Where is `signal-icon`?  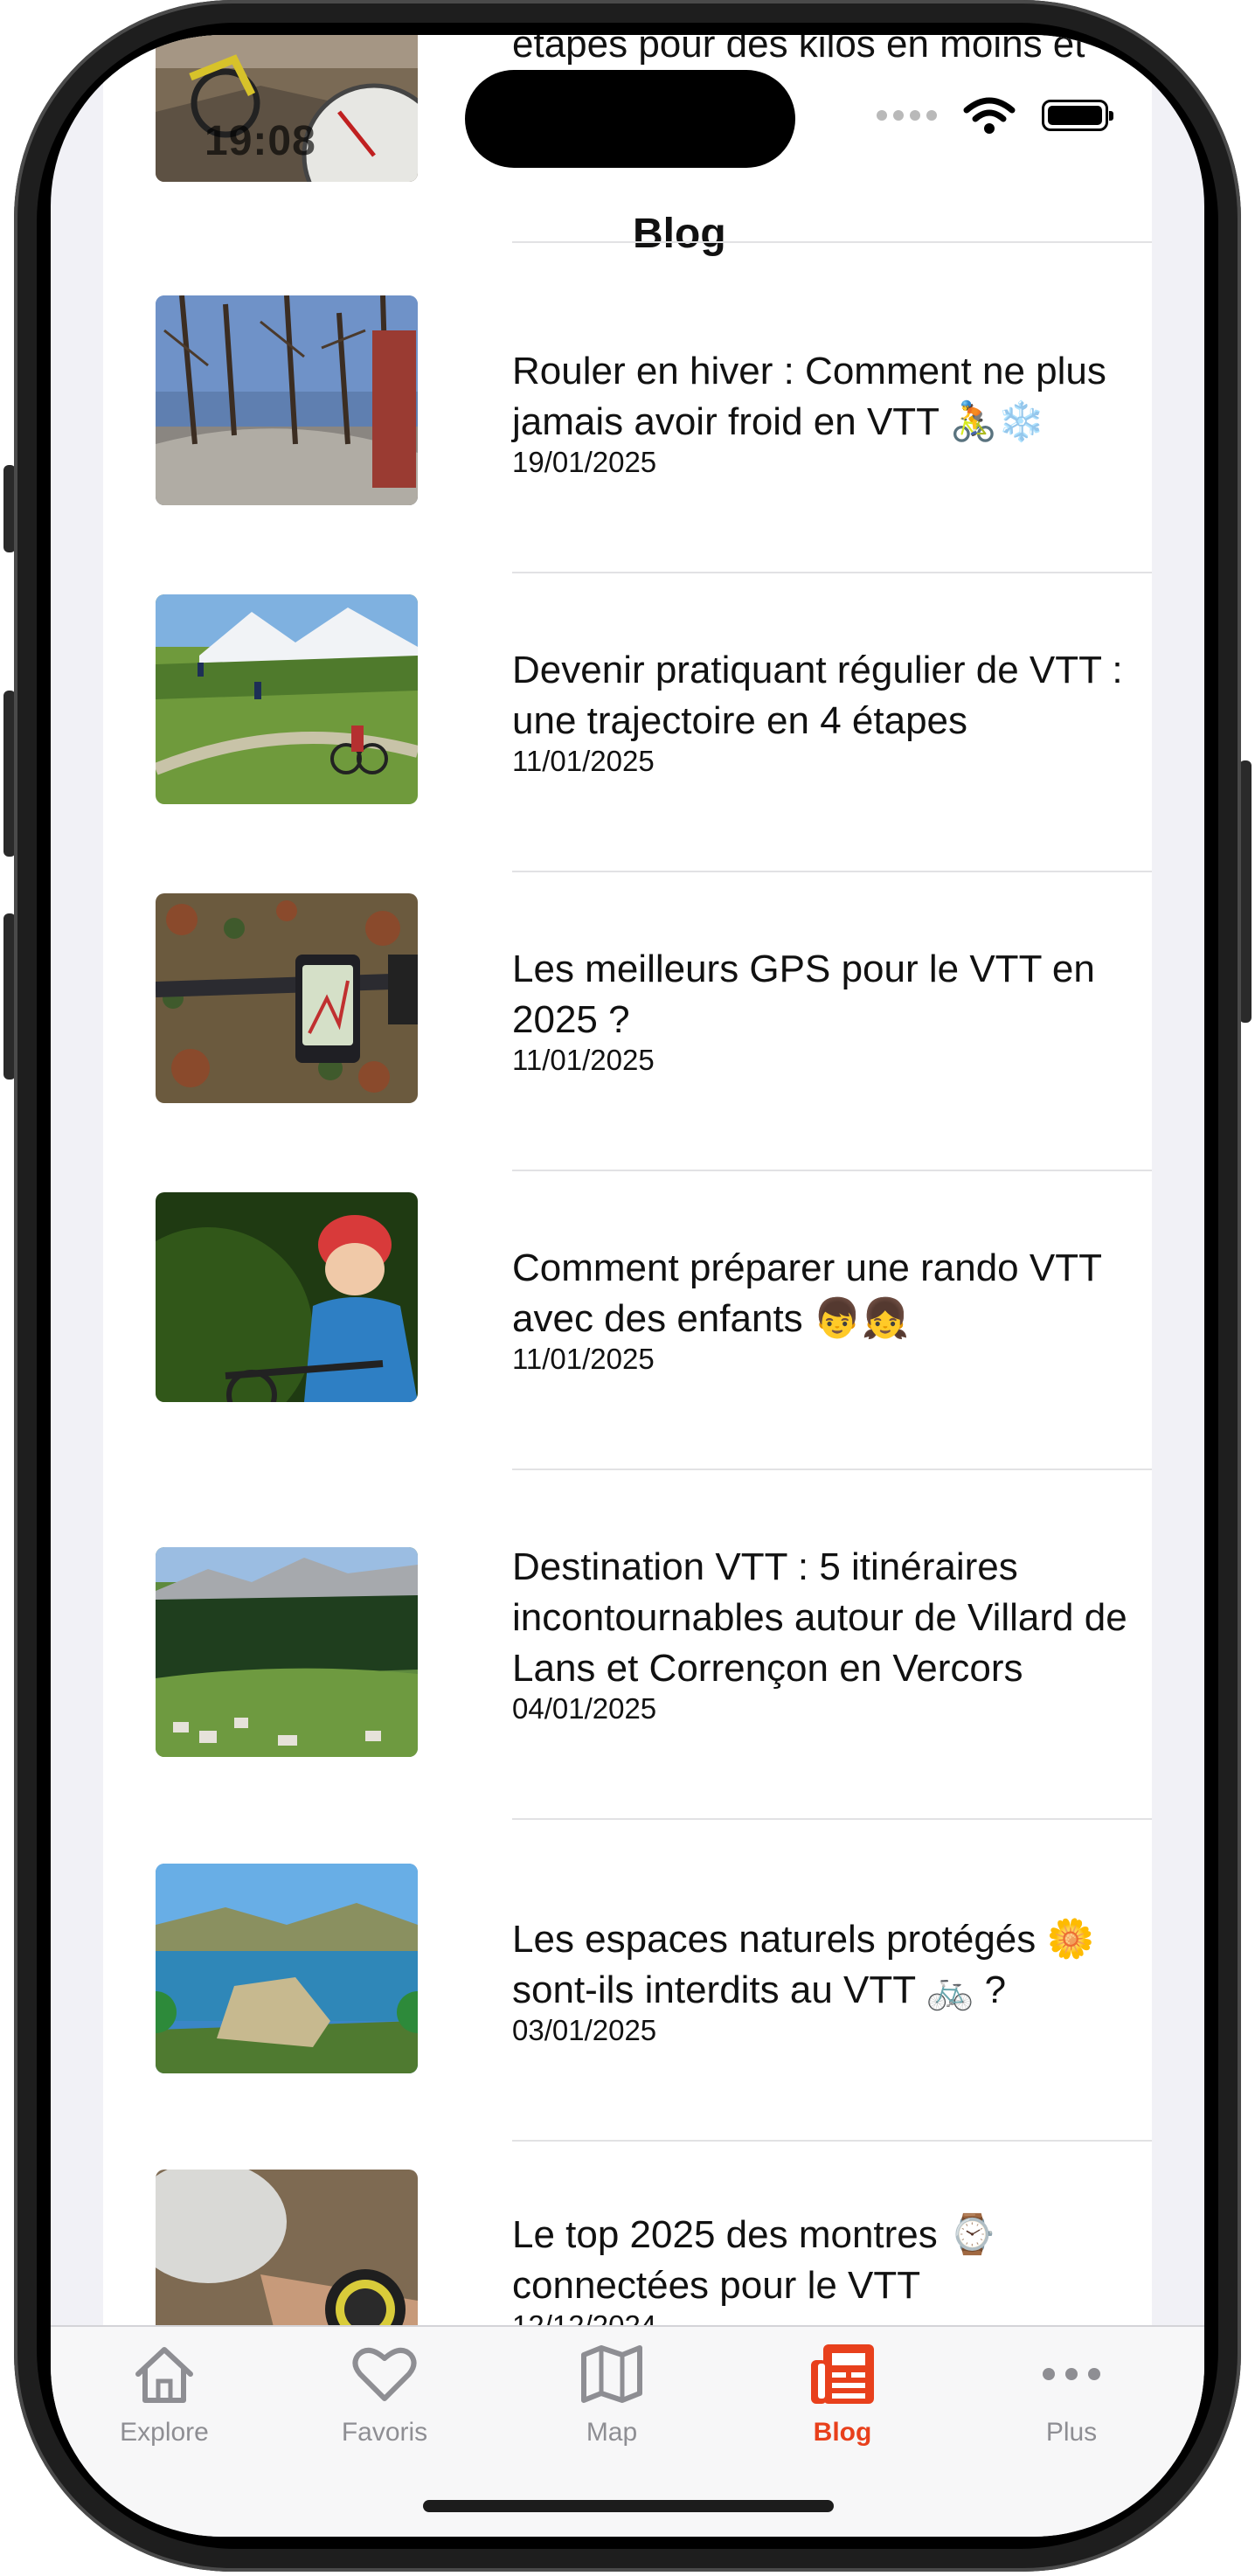
signal-icon is located at coordinates (907, 115).